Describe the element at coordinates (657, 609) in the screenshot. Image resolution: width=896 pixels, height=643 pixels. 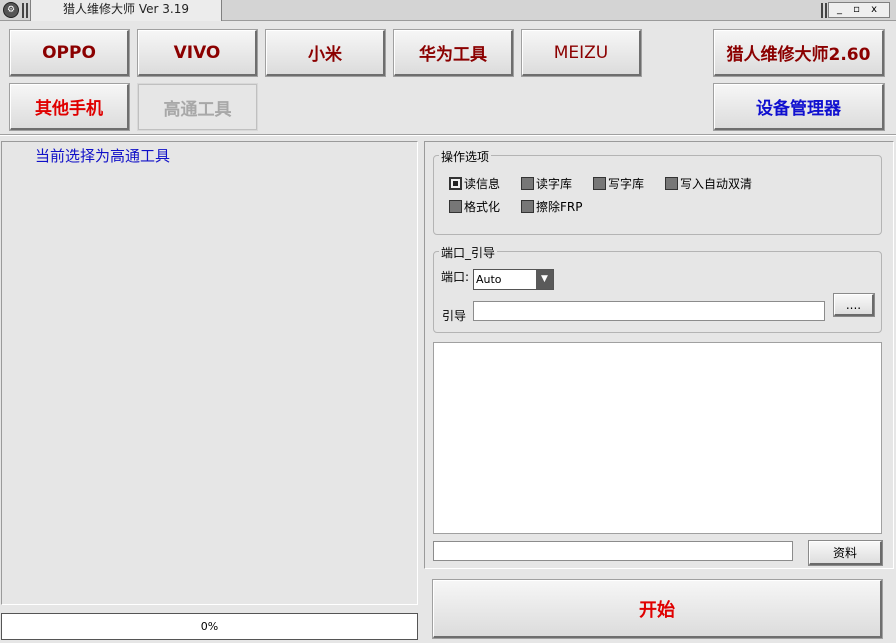
I see `start-button: 开始` at that location.